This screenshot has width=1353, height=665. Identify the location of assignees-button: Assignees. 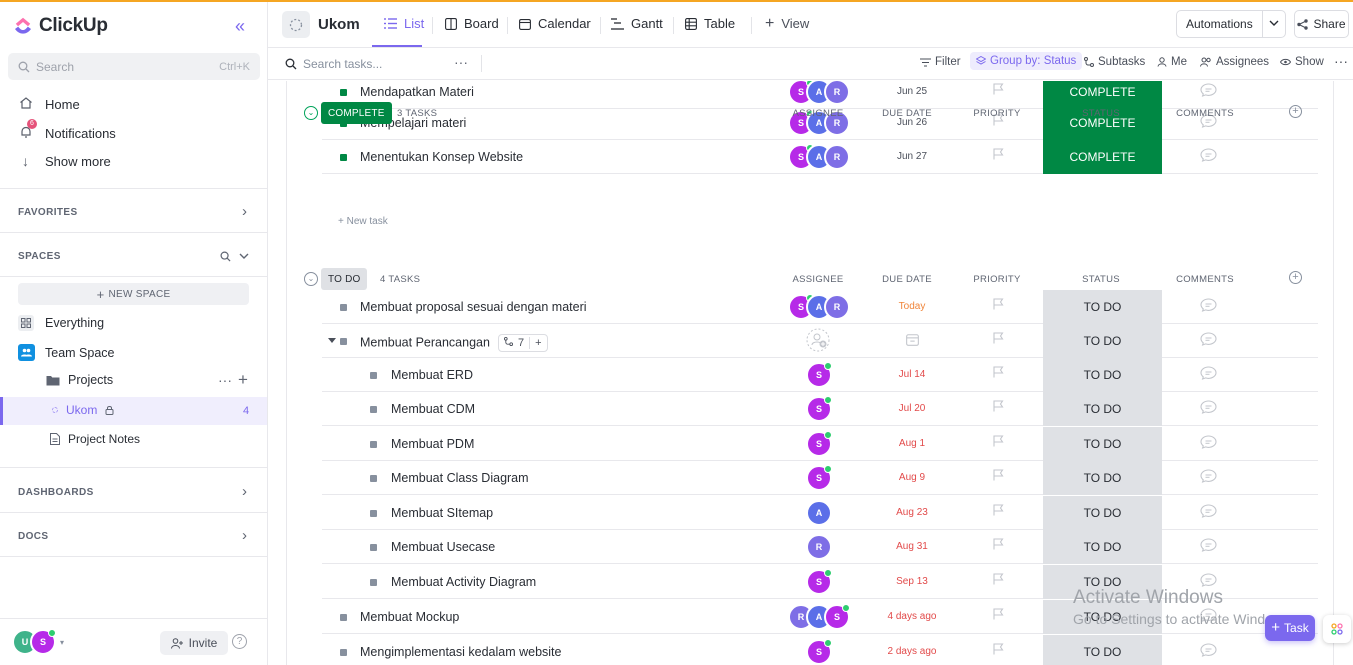
(1234, 62).